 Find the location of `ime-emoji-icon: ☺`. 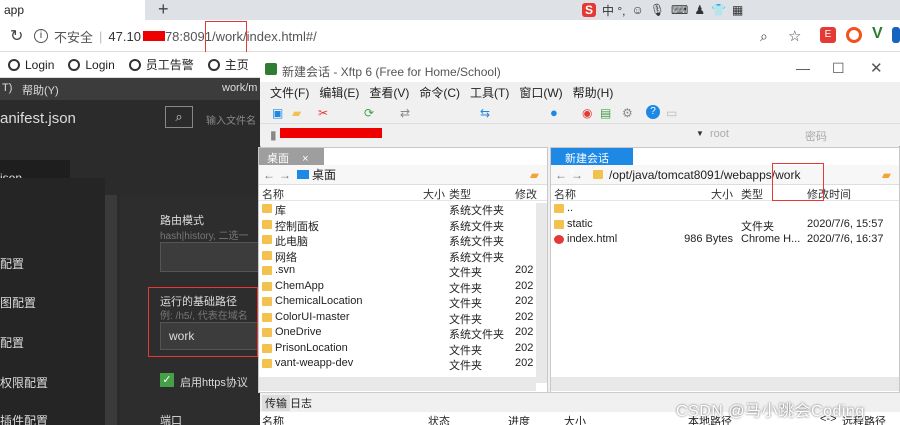

ime-emoji-icon: ☺ is located at coordinates (637, 10).